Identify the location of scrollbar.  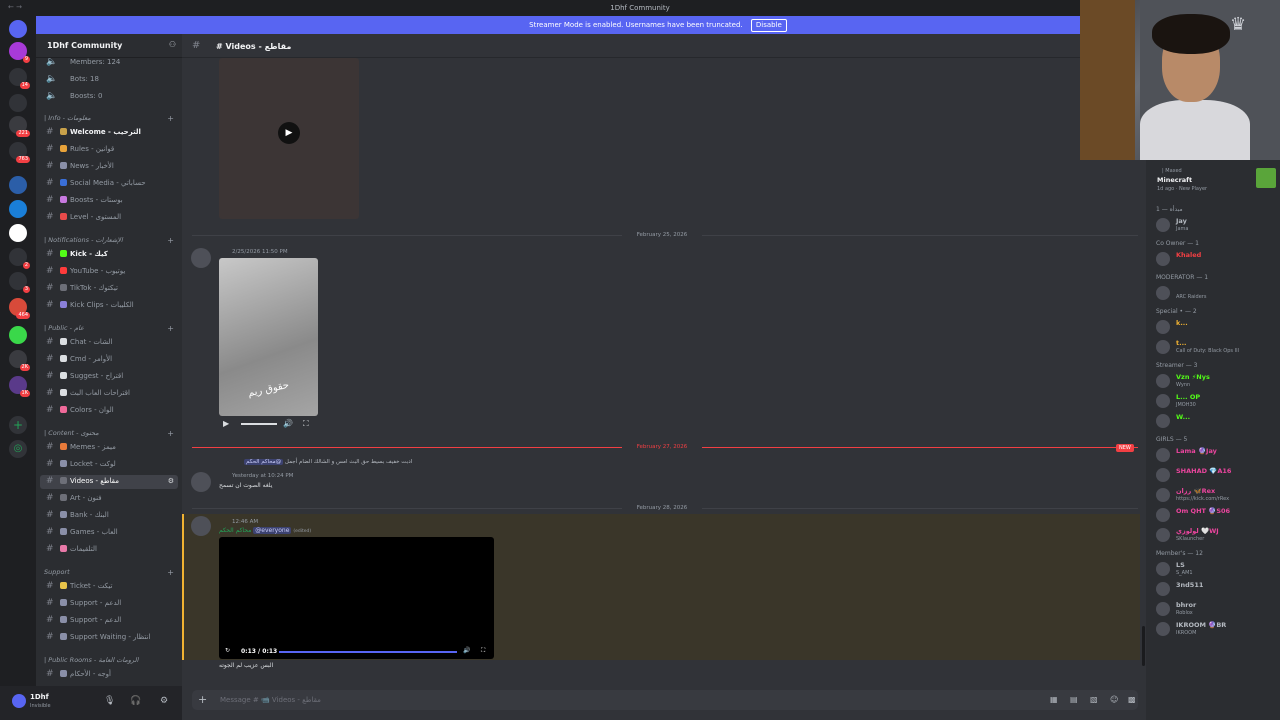
(1143, 646).